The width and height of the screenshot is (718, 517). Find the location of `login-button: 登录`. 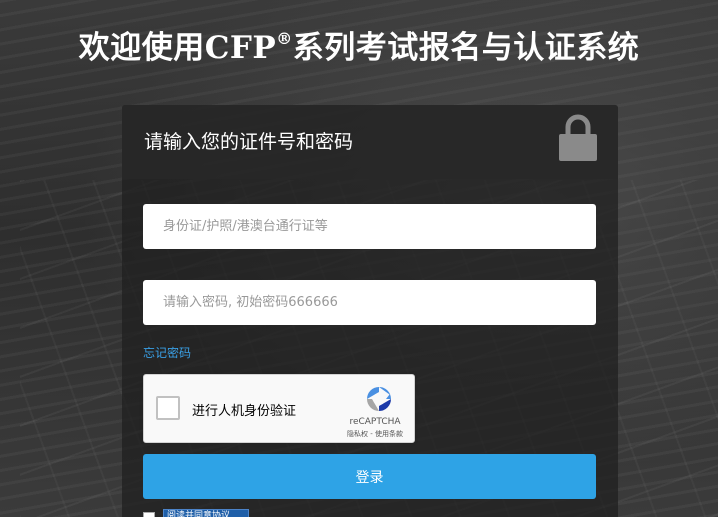

login-button: 登录 is located at coordinates (369, 476).